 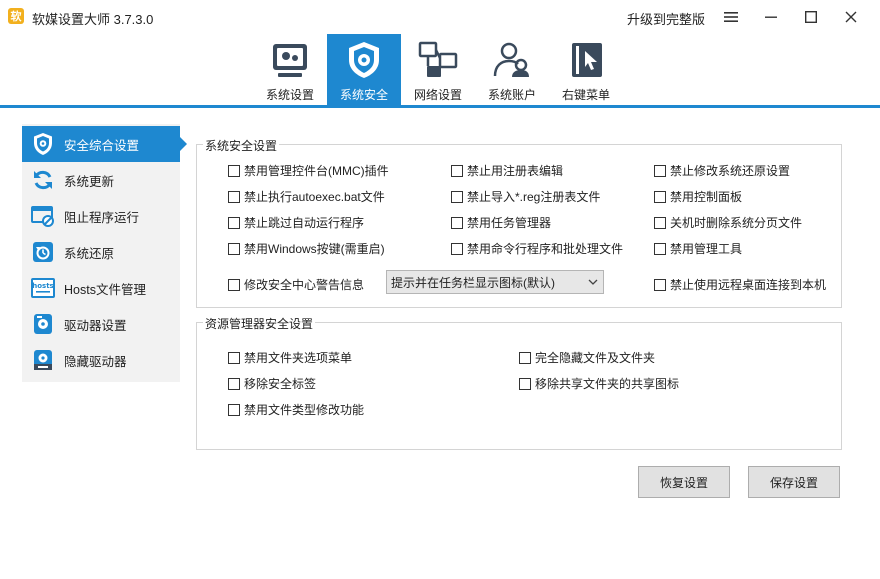 I want to click on checkbox-block-reg-import: 禁止导入*.reg注册表文件, so click(x=525, y=196).